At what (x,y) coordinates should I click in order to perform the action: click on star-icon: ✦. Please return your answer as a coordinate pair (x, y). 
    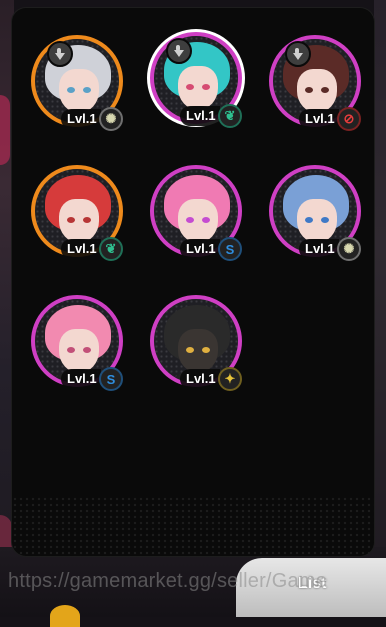
    Looking at the image, I should click on (230, 379).